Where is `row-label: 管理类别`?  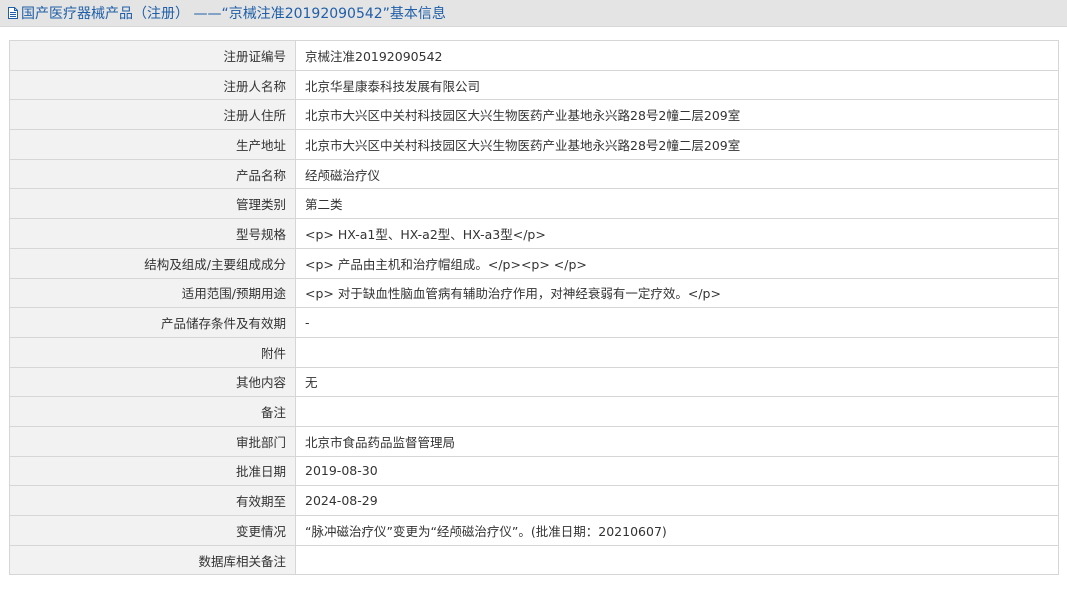
row-label: 管理类别 is located at coordinates (152, 204).